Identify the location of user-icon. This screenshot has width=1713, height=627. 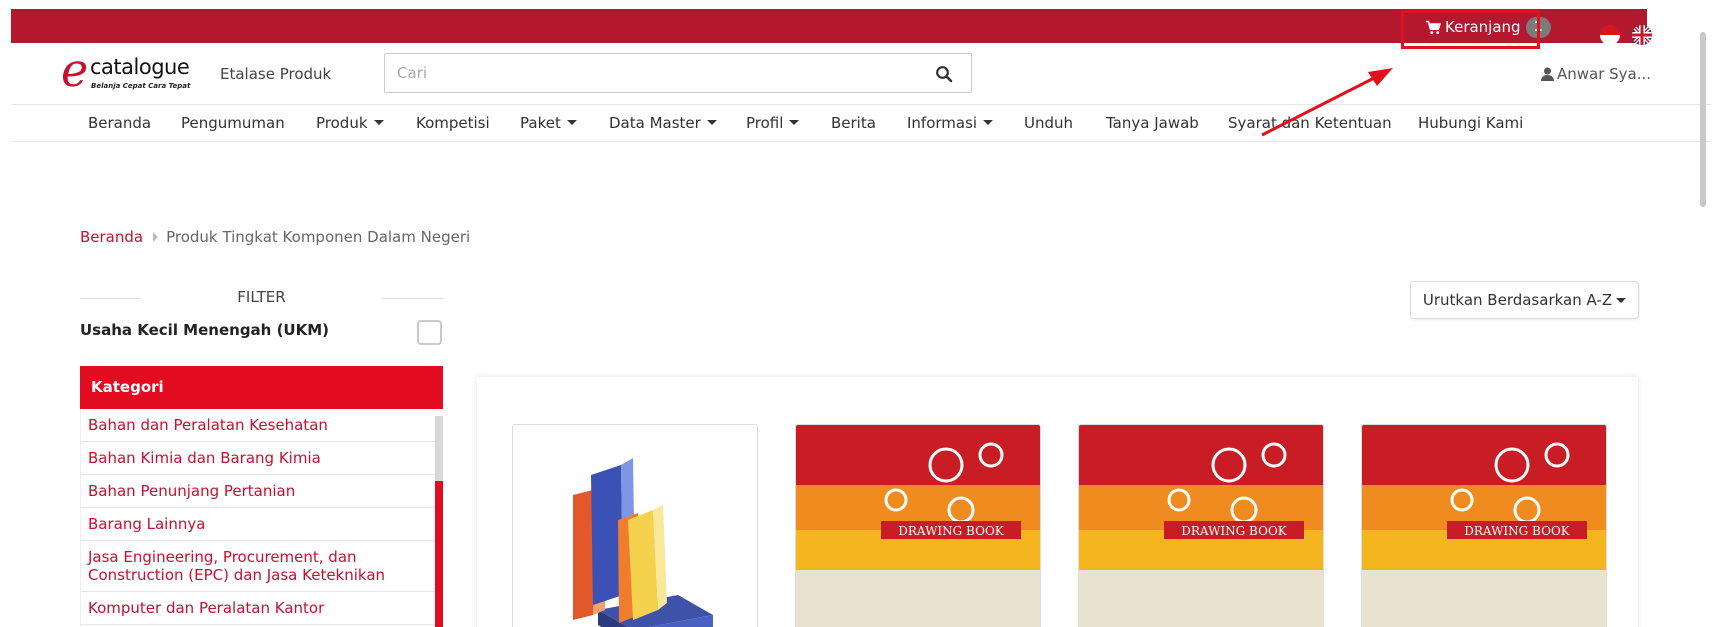
(1547, 74).